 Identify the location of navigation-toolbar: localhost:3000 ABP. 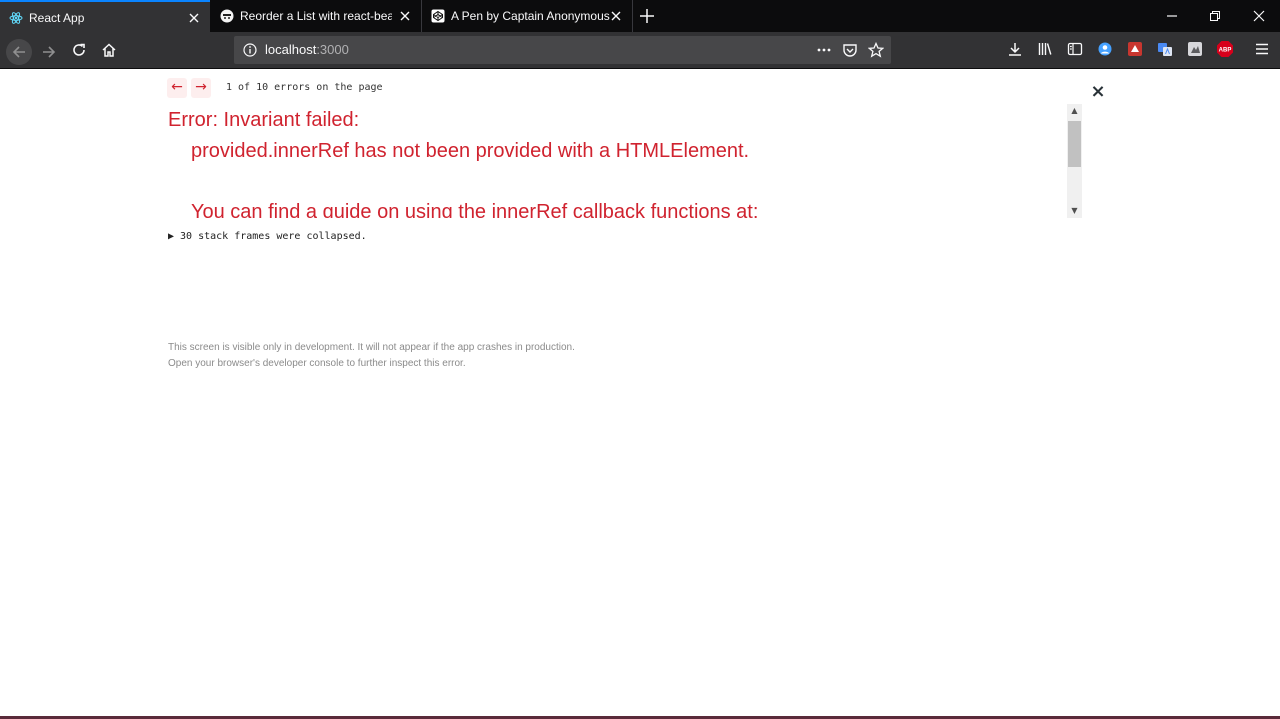
(640, 50).